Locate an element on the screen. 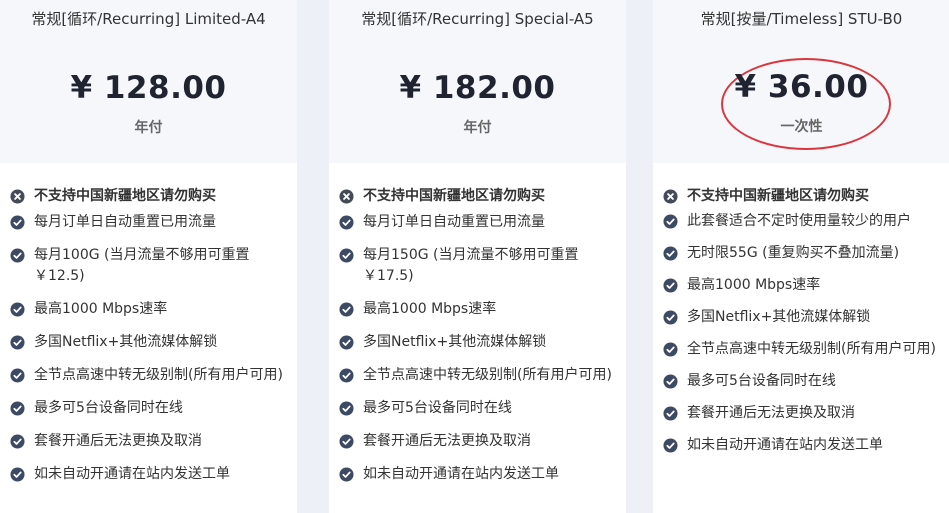 The height and width of the screenshot is (513, 949). plan-feature-item: 此套餐适合不定时使用量较少的用户 is located at coordinates (803, 221).